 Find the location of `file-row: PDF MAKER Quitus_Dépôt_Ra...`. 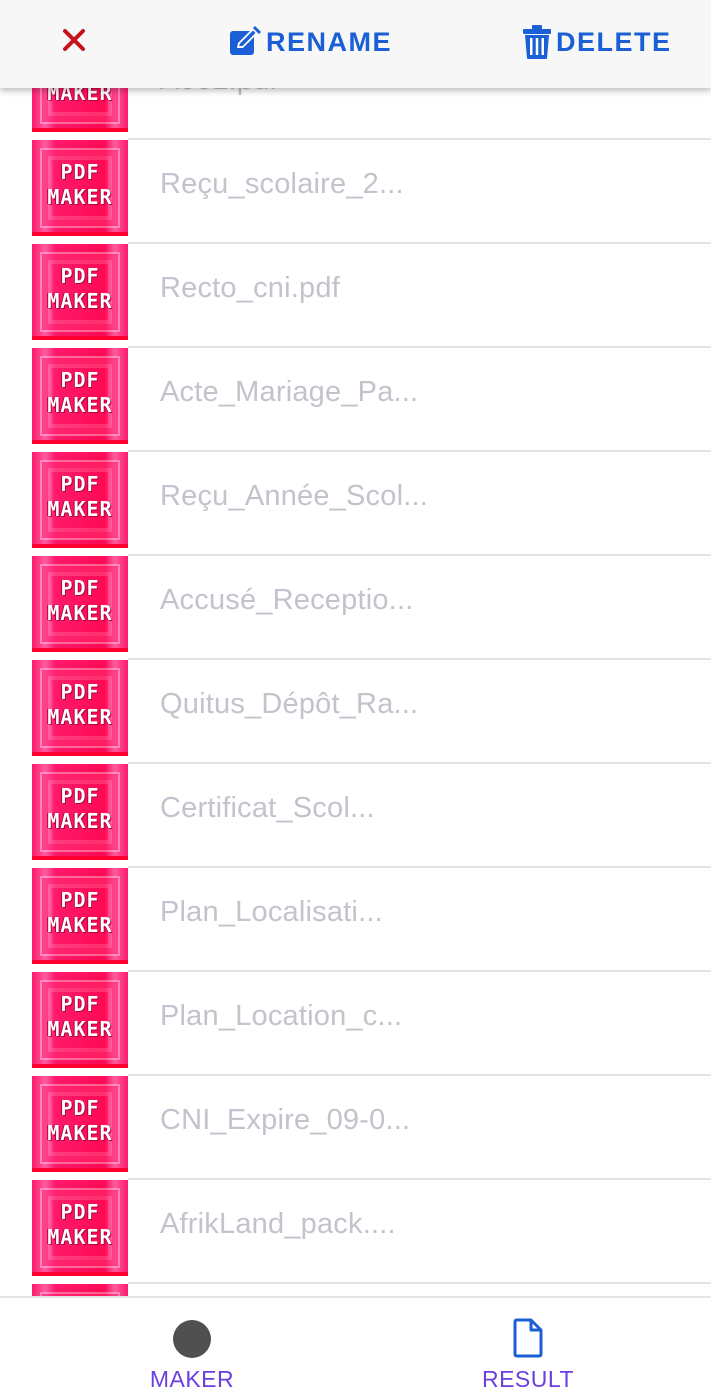

file-row: PDF MAKER Quitus_Dépôt_Ra... is located at coordinates (355, 712).